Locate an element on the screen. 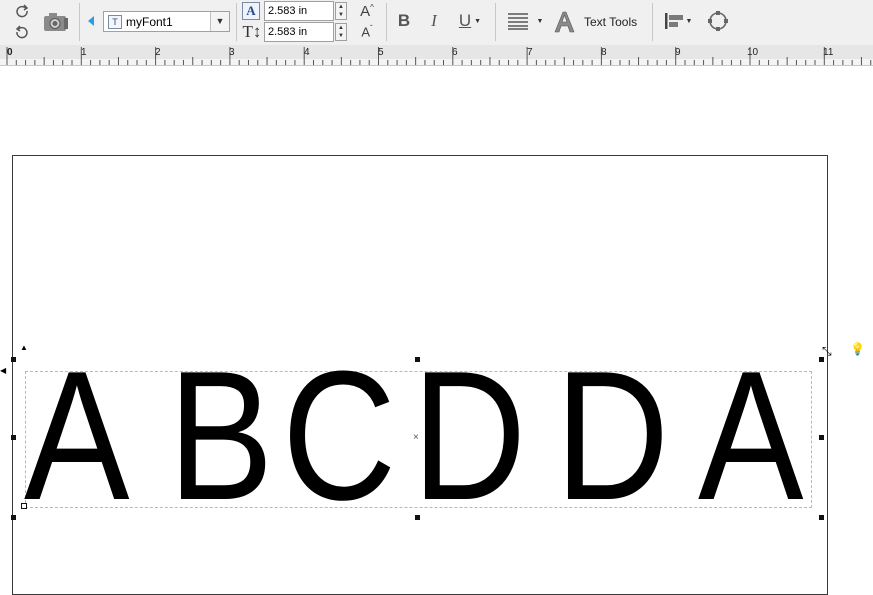  text-tools-label: Text Tools is located at coordinates (611, 22).